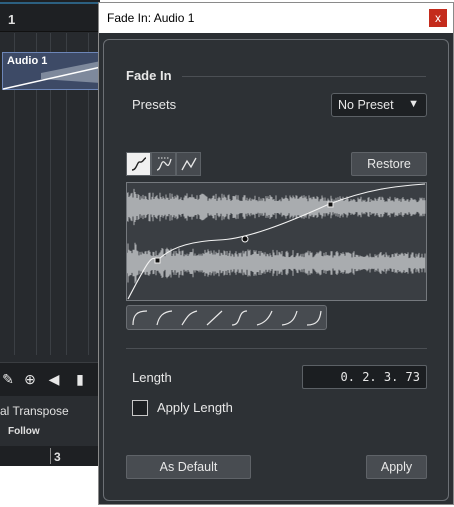  What do you see at coordinates (57, 457) in the screenshot?
I see `lower-ruler-bar-number: 3` at bounding box center [57, 457].